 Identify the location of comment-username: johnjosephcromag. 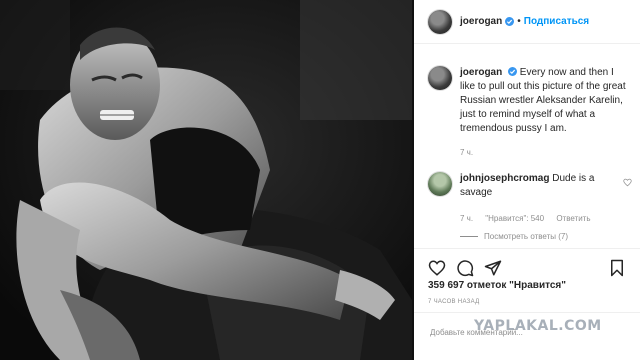
(504, 178).